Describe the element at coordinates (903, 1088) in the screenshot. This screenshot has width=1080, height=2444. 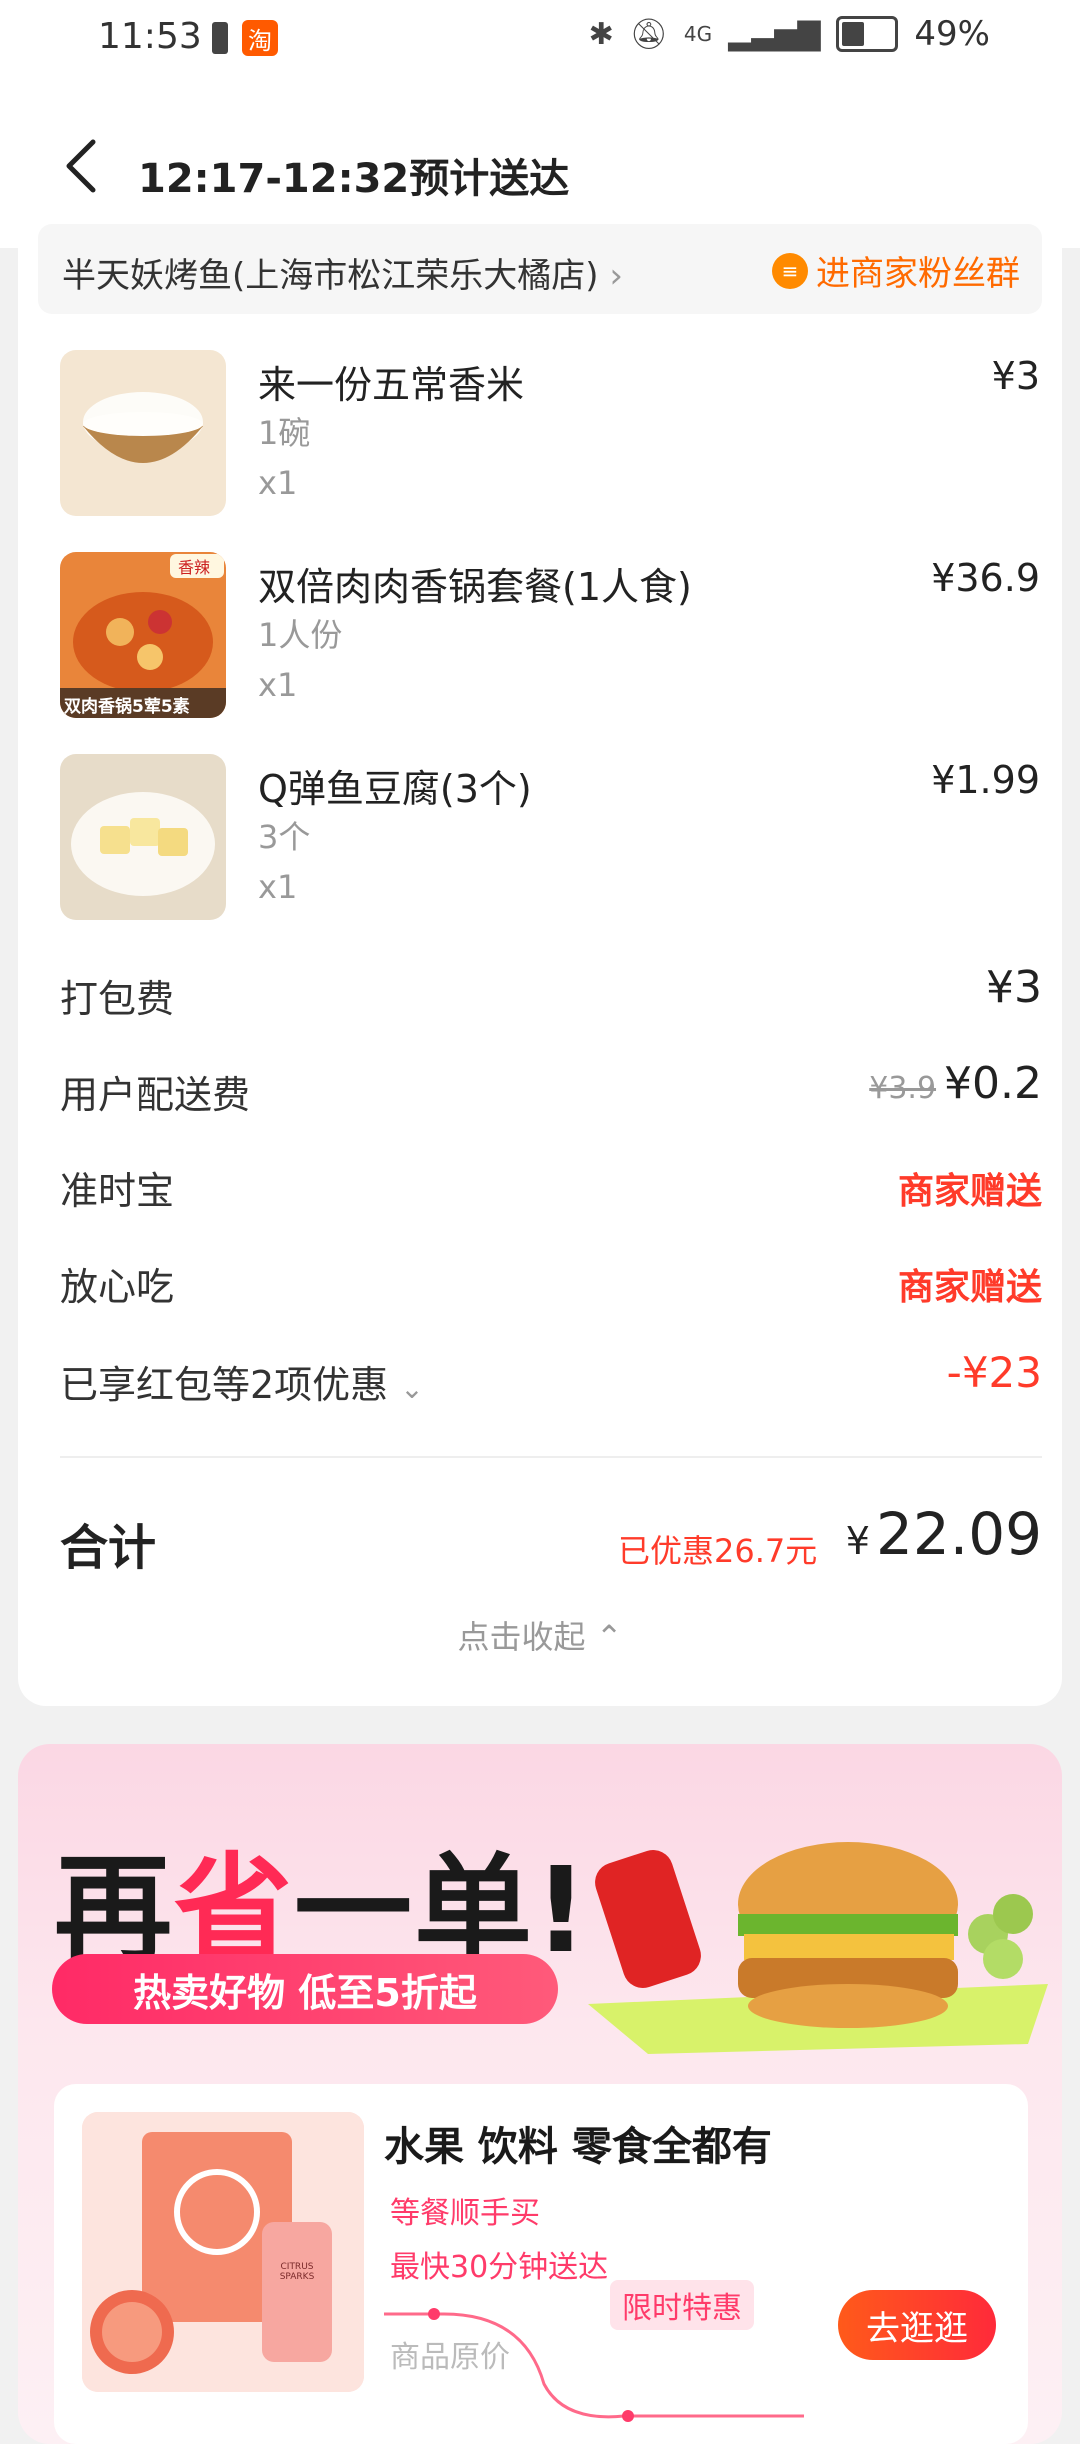
I see `delivery-fee-original: ¥3.9` at that location.